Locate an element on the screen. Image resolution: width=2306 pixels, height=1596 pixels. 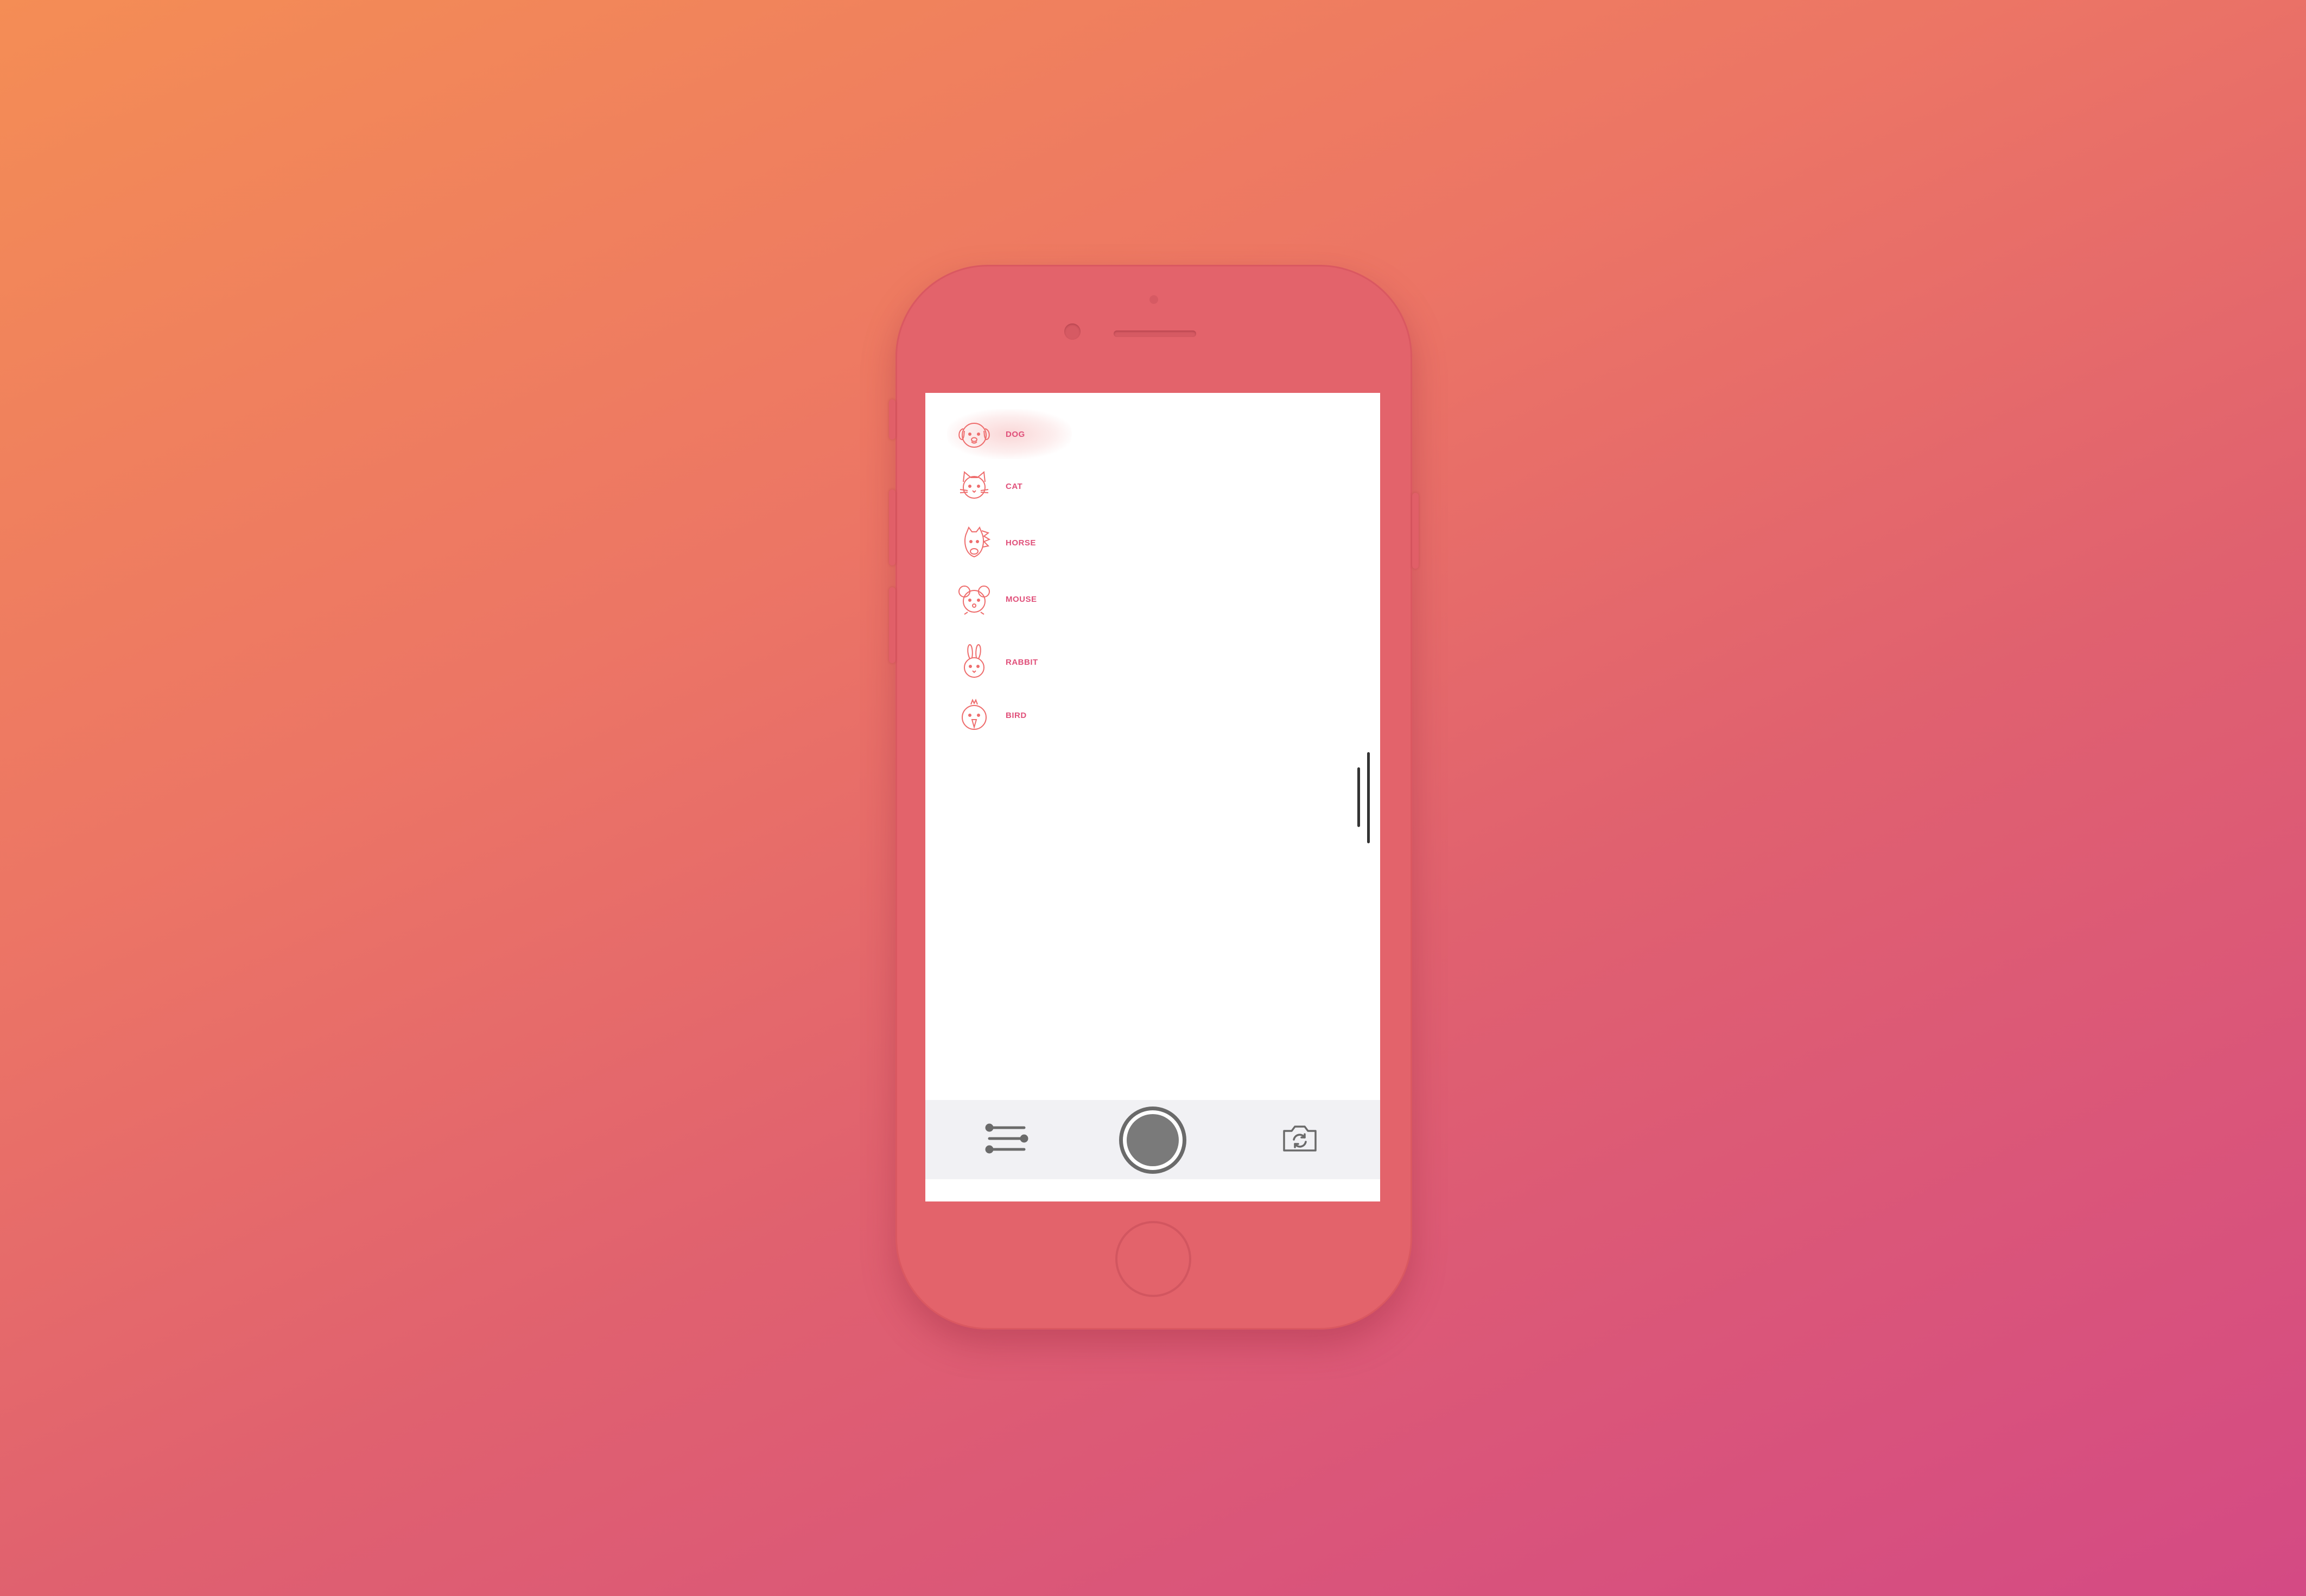
mute-switch is located at coordinates (892, 419).